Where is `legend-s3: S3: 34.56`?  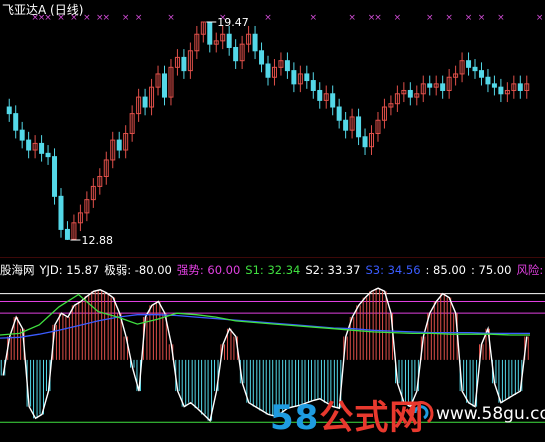
legend-s3: S3: 34.56 is located at coordinates (393, 270).